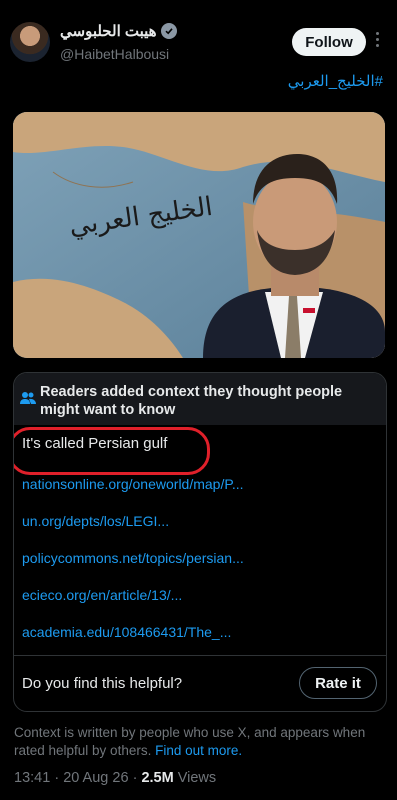 The image size is (397, 800). I want to click on avatar, so click(30, 42).